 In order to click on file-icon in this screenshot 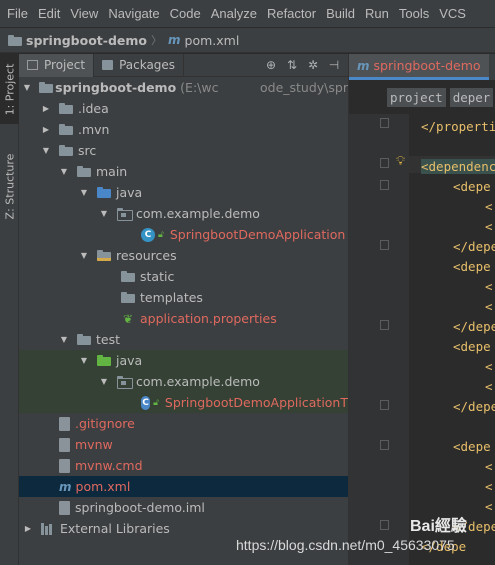, I will do `click(64, 507)`.